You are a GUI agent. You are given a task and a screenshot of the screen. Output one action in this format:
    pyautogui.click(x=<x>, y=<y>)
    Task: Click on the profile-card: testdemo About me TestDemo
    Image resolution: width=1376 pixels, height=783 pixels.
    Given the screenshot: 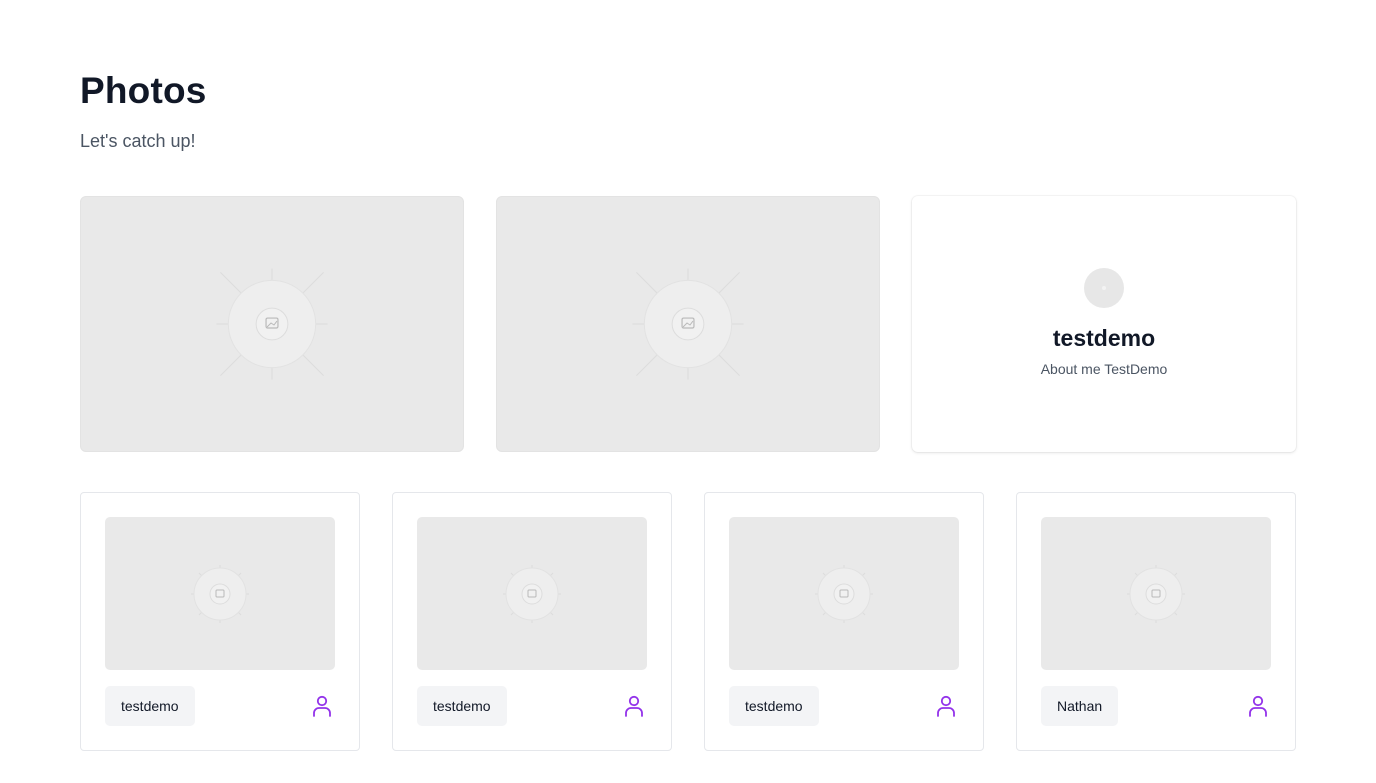 What is the action you would take?
    pyautogui.click(x=1104, y=324)
    